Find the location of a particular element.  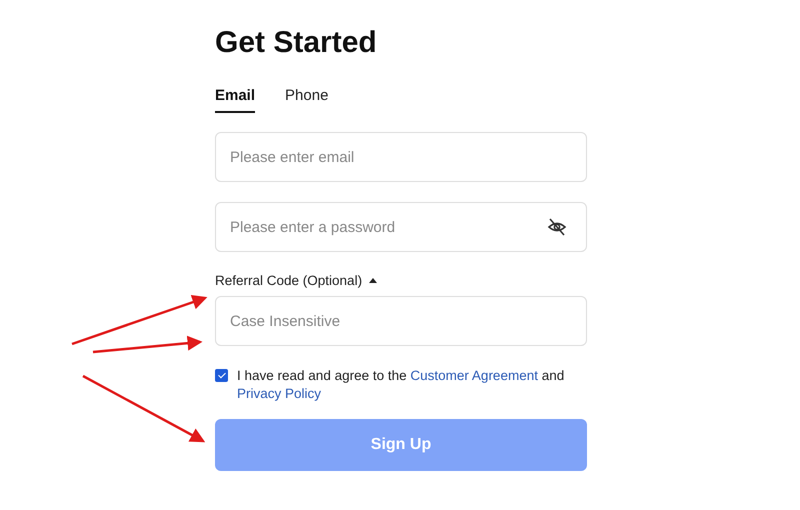

page-title: Get Started is located at coordinates (296, 43).